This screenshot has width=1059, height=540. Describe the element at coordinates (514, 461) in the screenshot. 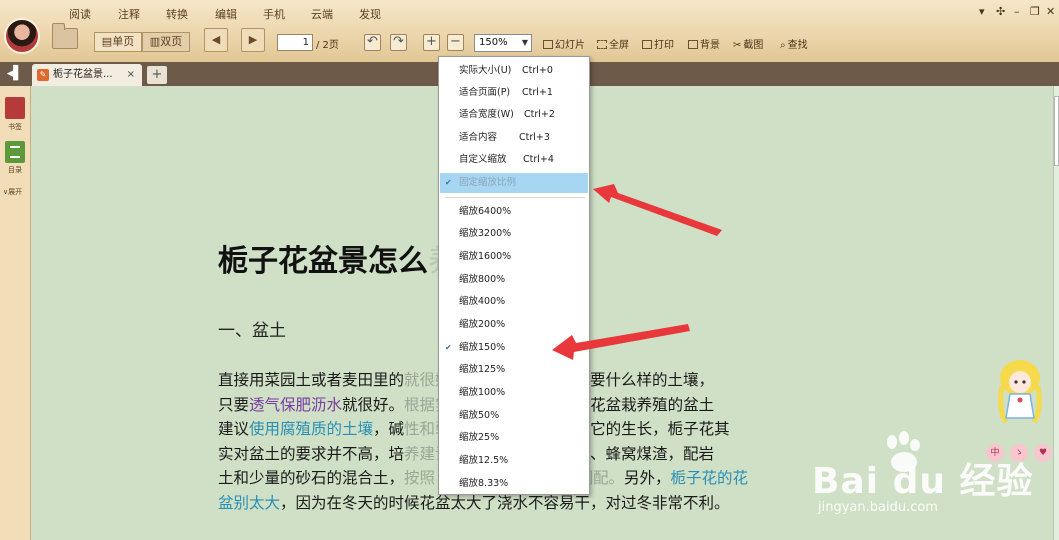

I see `menu-item-zoom-12-5: 缩放12.5%` at that location.